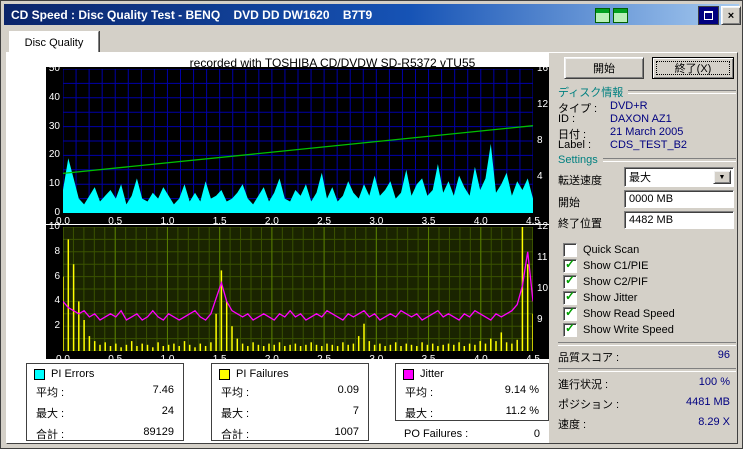 Image resolution: width=743 pixels, height=449 pixels. What do you see at coordinates (346, 431) in the screenshot?
I see `stat-value: 1007` at bounding box center [346, 431].